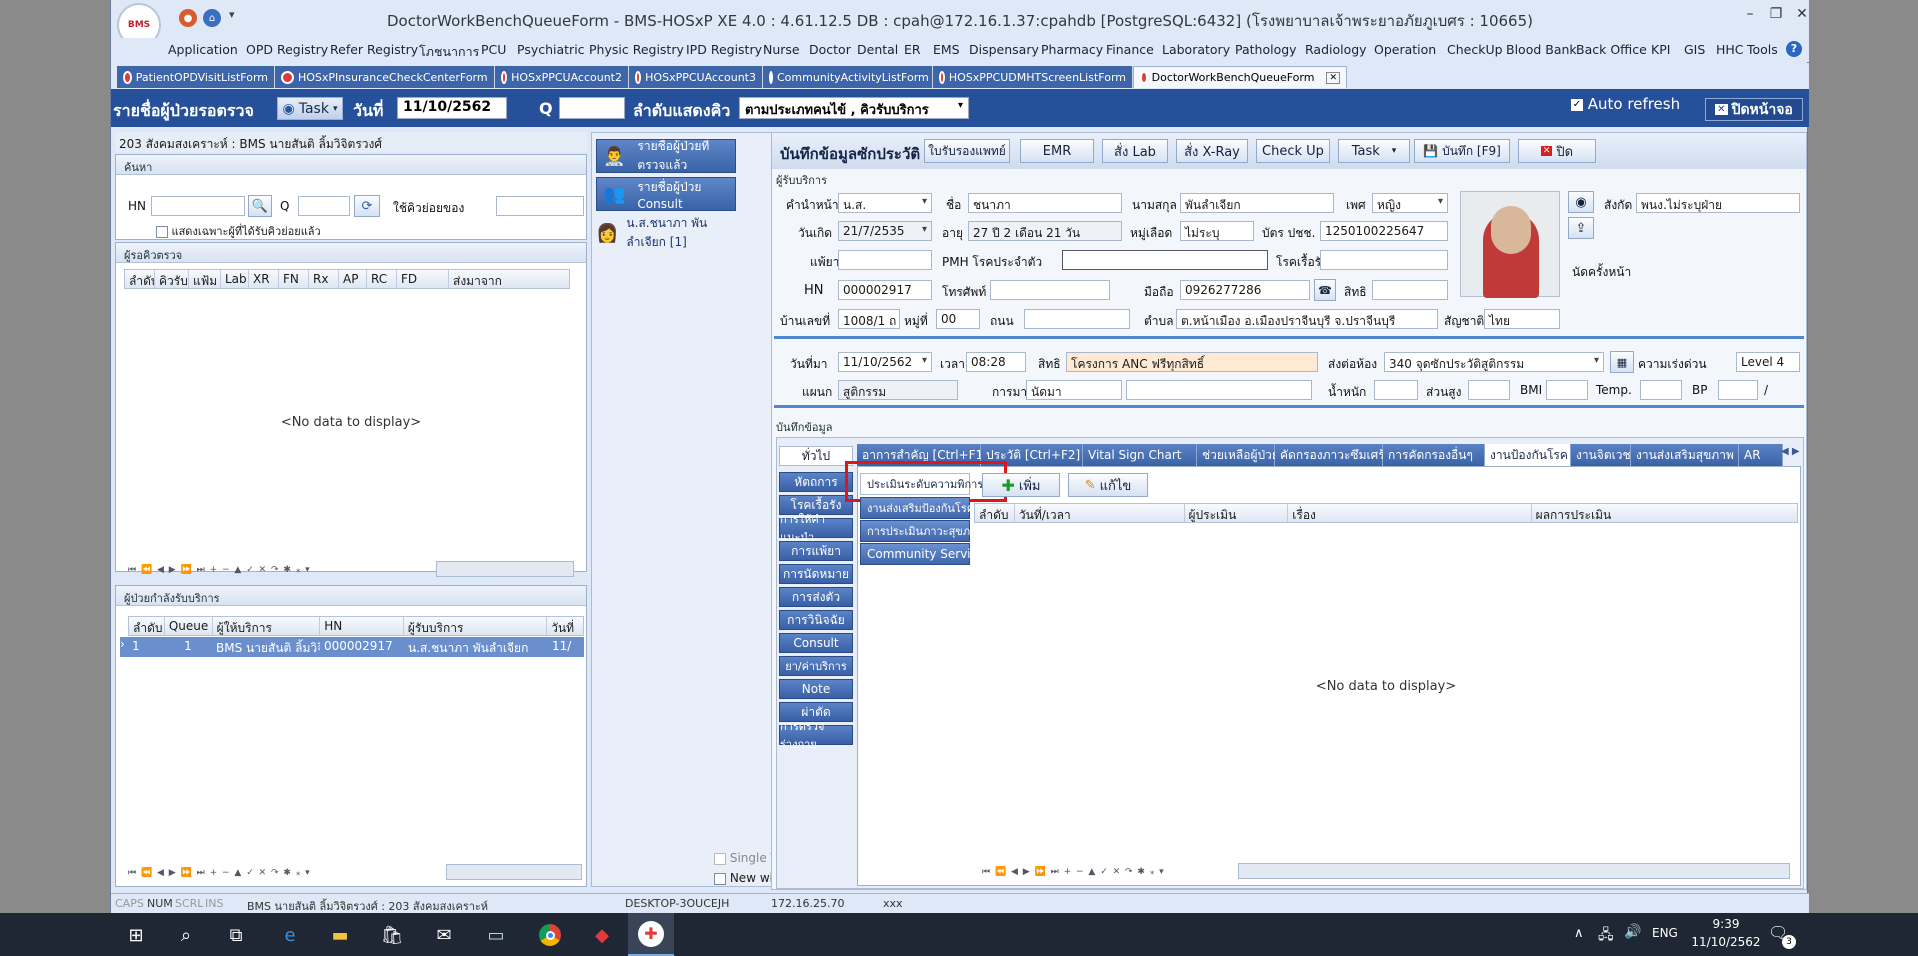  Describe the element at coordinates (551, 49) in the screenshot. I see `menu-psychiatric: Psychiatric` at that location.